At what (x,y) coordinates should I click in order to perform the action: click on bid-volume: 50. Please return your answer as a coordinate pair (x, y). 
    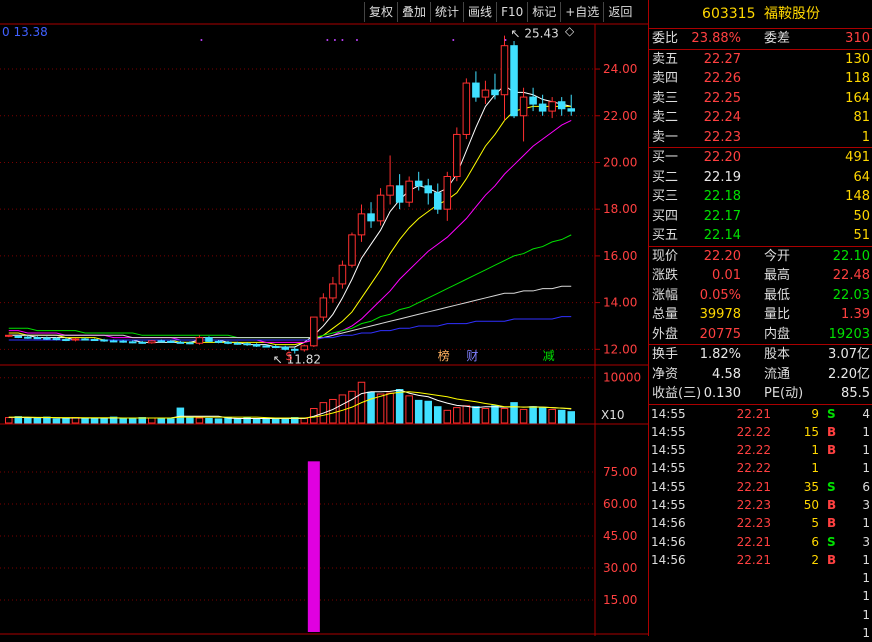
    Looking at the image, I should click on (861, 217).